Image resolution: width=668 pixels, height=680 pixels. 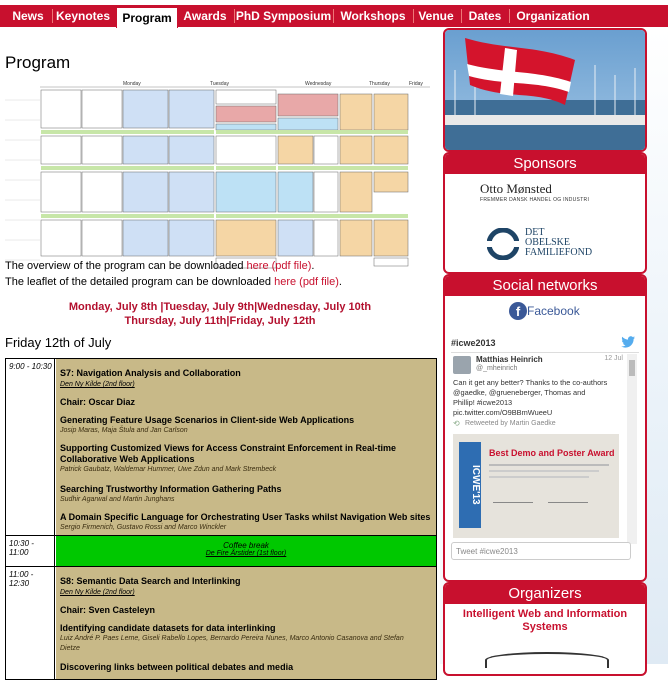 What do you see at coordinates (279, 266) in the screenshot?
I see `overview-pdf-link: here (pdf file)` at bounding box center [279, 266].